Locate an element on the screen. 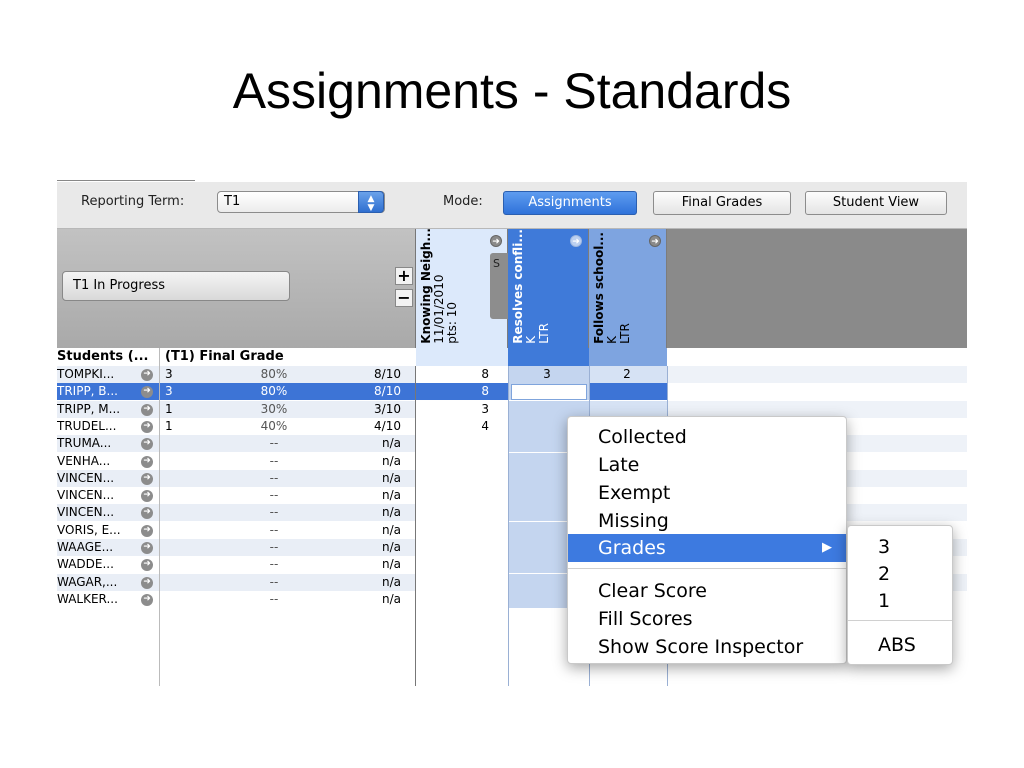 This screenshot has height=768, width=1024. menu-item-missing: Missing is located at coordinates (707, 521).